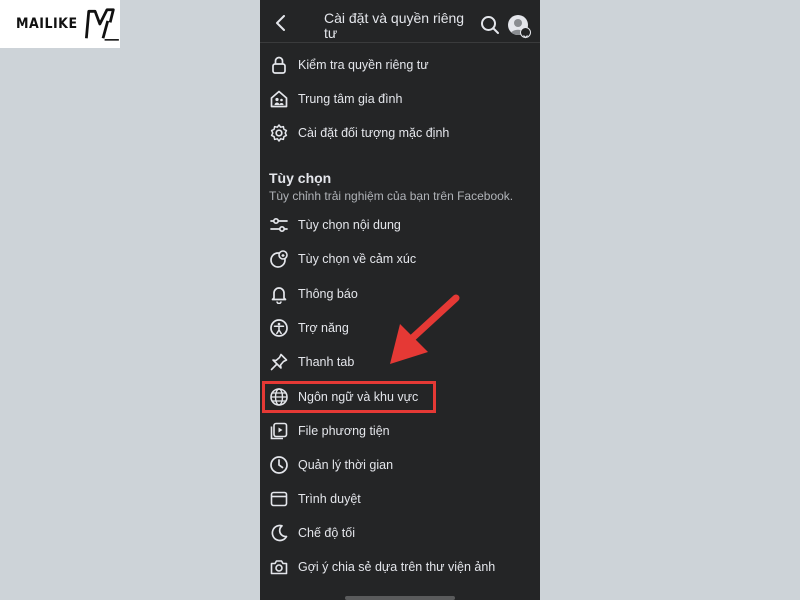 This screenshot has height=600, width=800. What do you see at coordinates (279, 65) in the screenshot?
I see `lock-icon` at bounding box center [279, 65].